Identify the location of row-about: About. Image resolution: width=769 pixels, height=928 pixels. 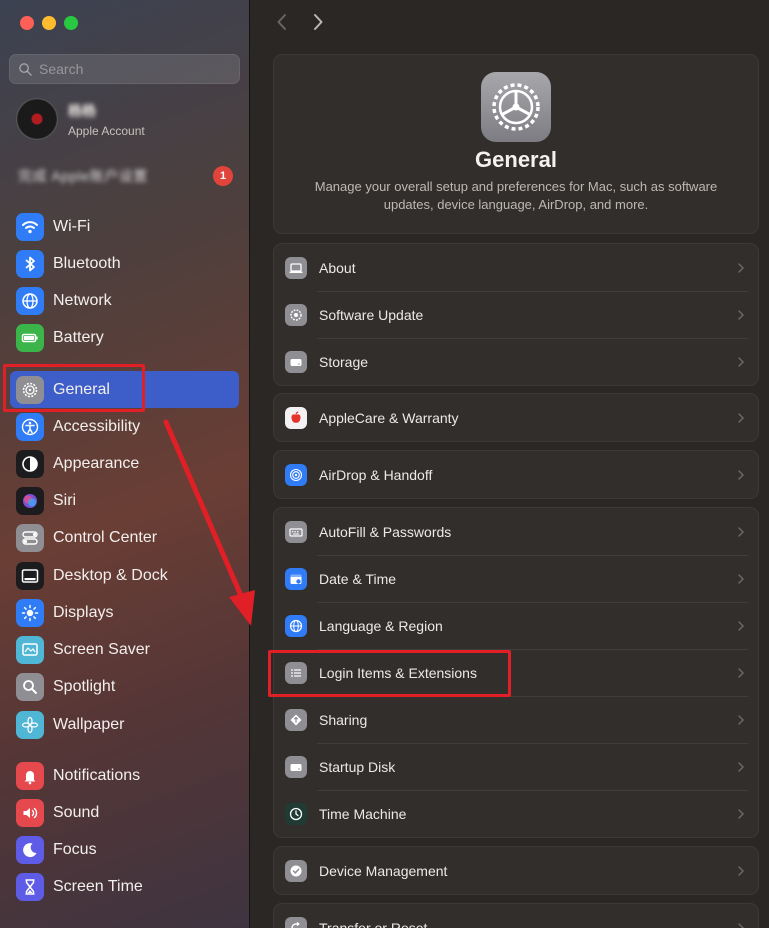
(516, 267).